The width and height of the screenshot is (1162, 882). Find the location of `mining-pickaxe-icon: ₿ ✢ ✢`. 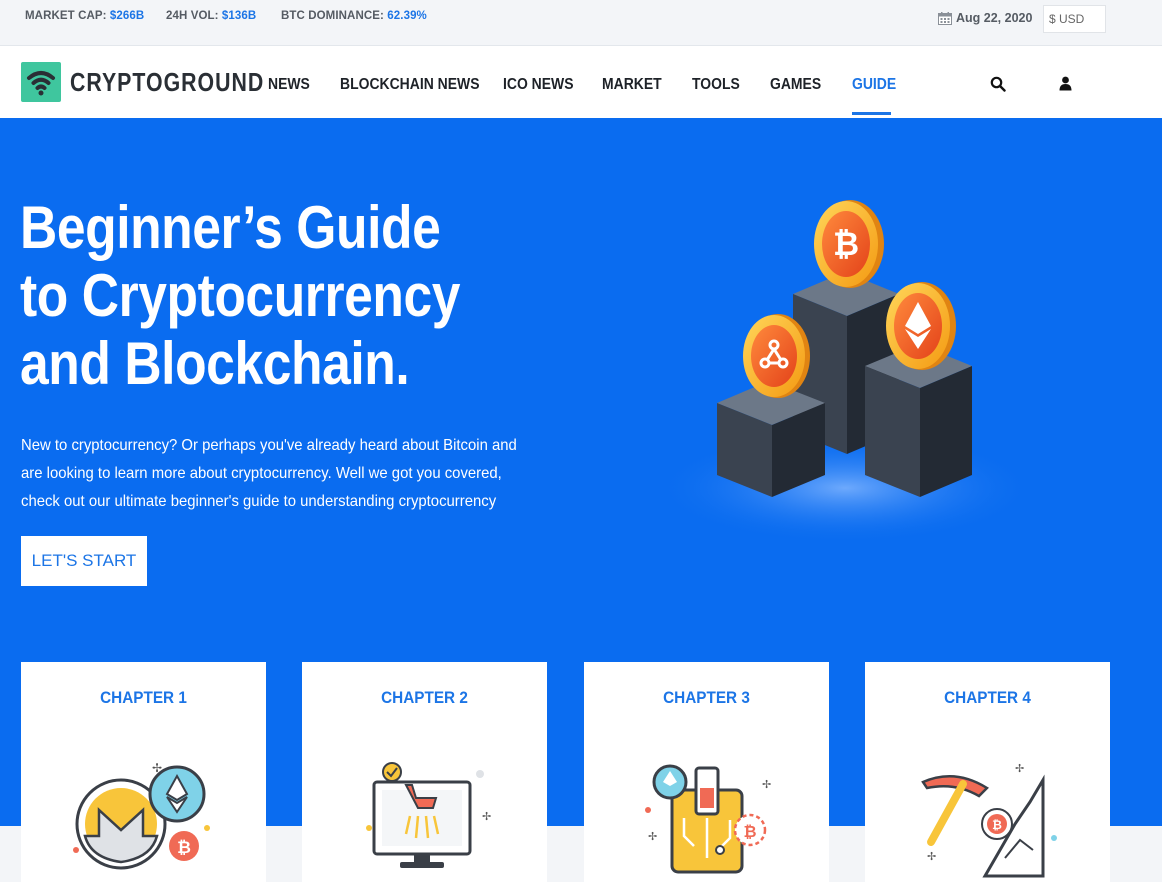

mining-pickaxe-icon: ₿ ✢ ✢ is located at coordinates (989, 820).